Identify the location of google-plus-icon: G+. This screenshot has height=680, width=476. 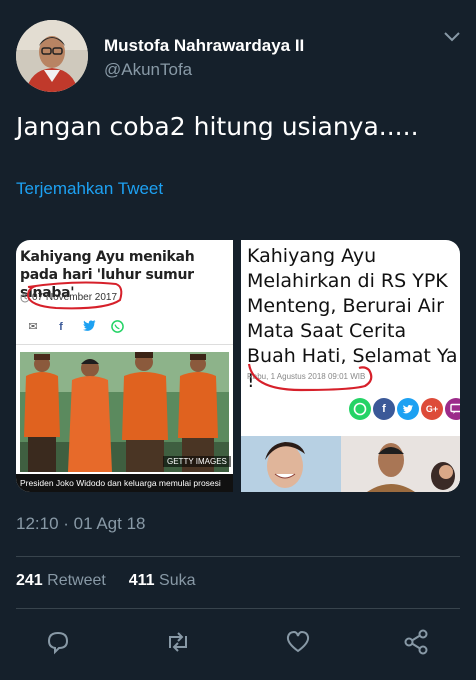
(432, 409).